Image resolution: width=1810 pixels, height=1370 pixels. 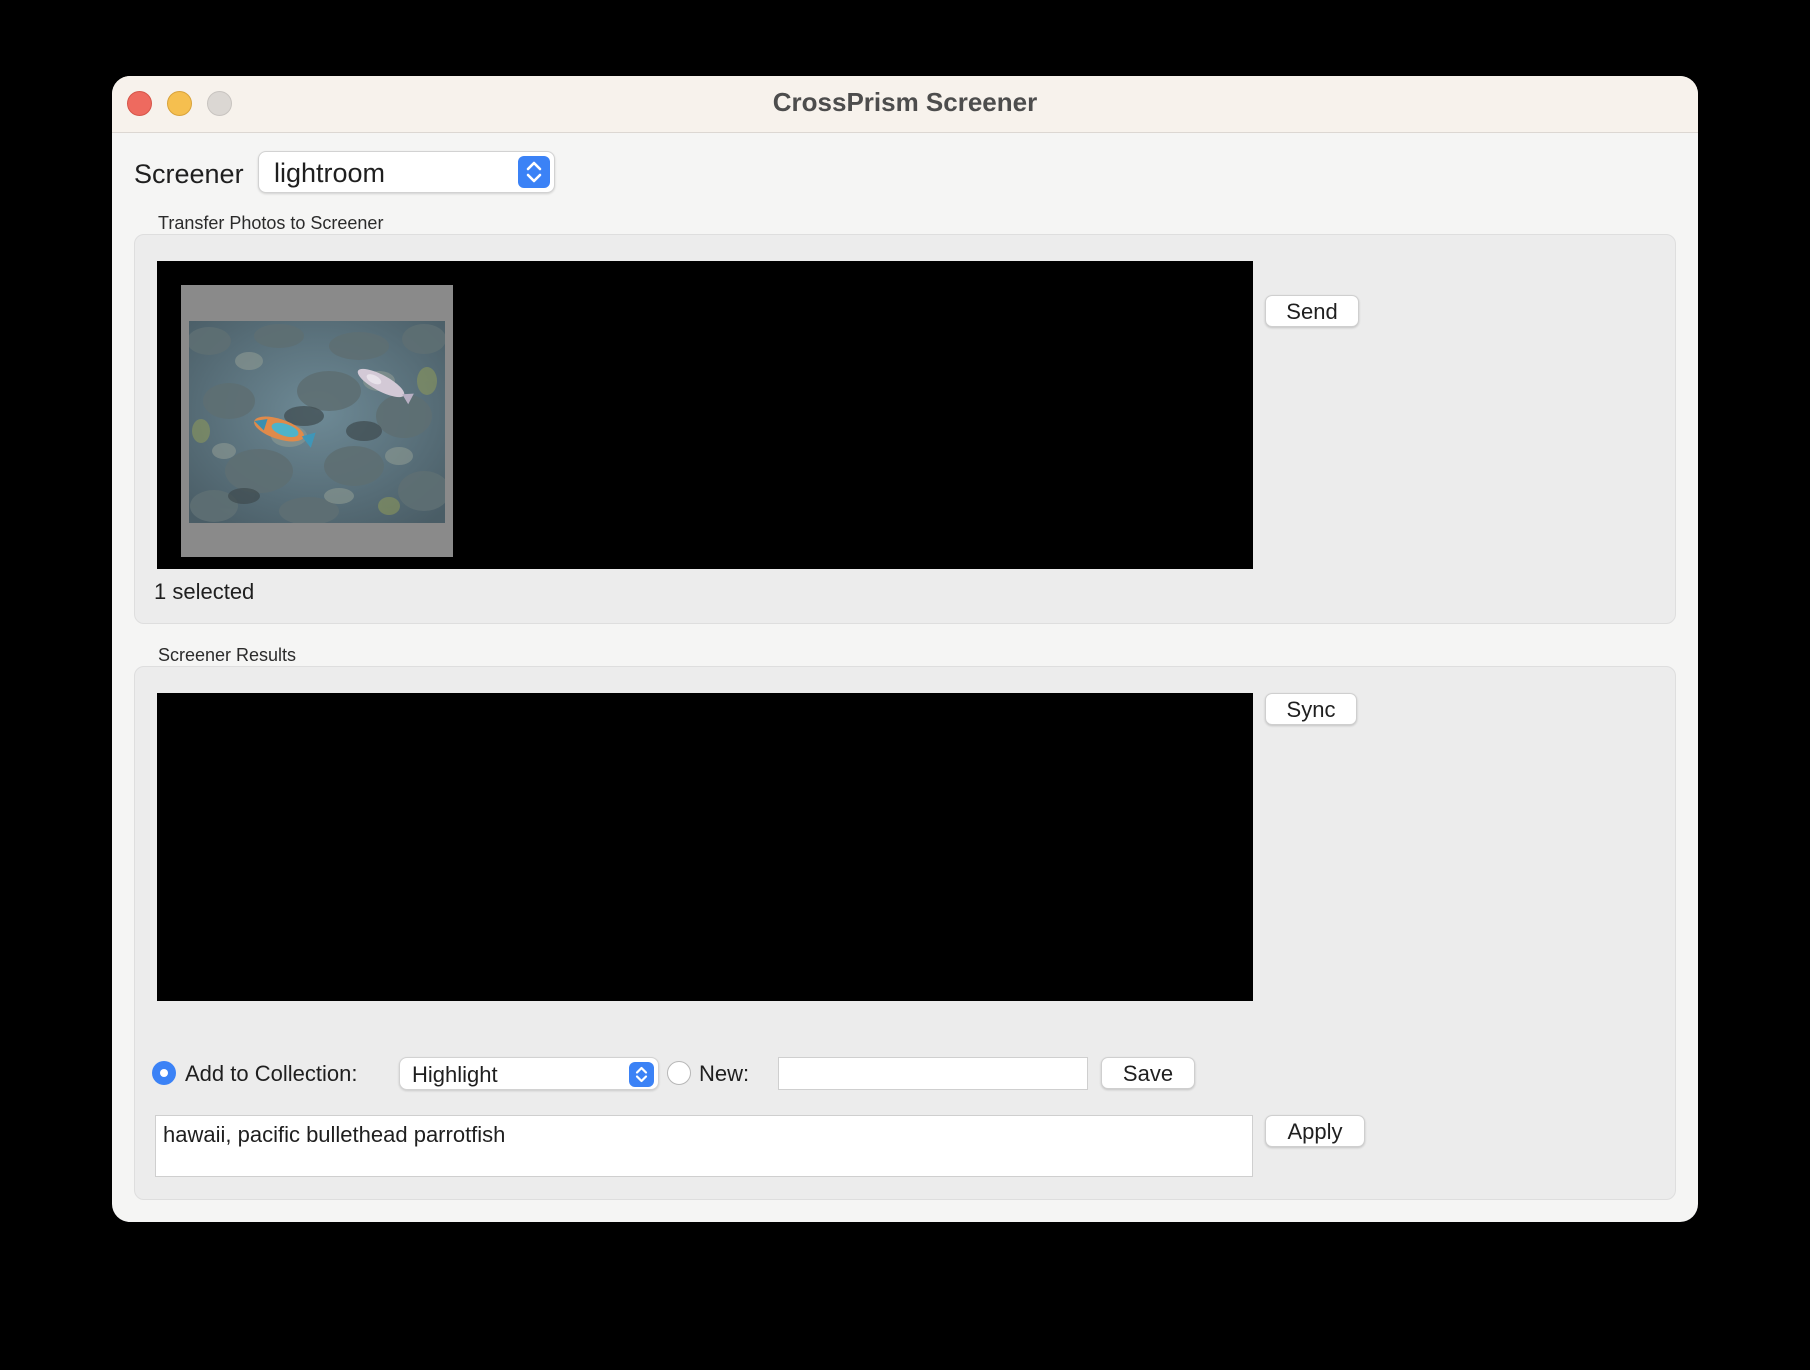 I want to click on underwater-fish-photo, so click(x=317, y=422).